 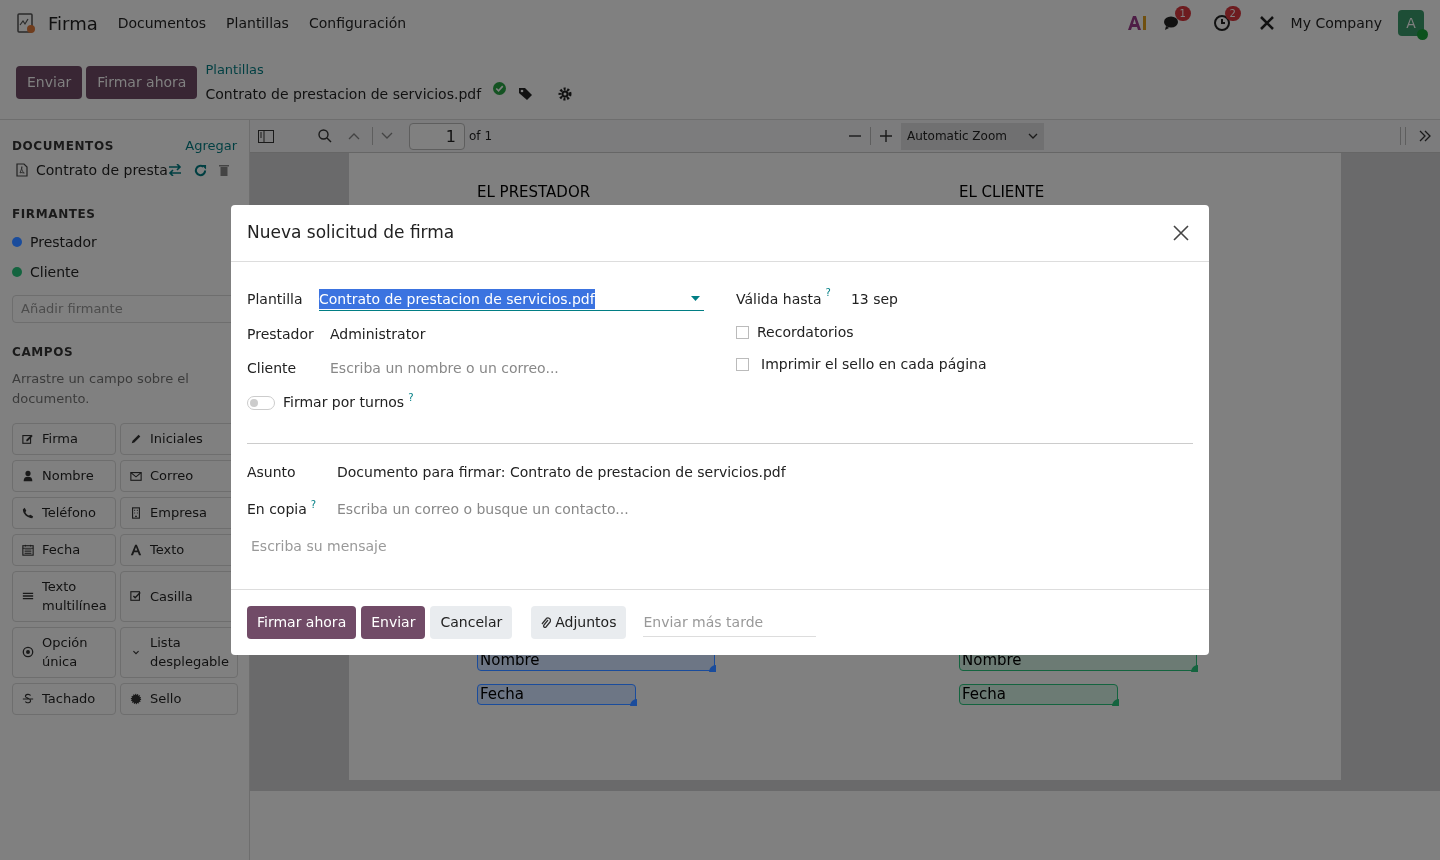 What do you see at coordinates (1422, 34) in the screenshot?
I see `online-status-icon` at bounding box center [1422, 34].